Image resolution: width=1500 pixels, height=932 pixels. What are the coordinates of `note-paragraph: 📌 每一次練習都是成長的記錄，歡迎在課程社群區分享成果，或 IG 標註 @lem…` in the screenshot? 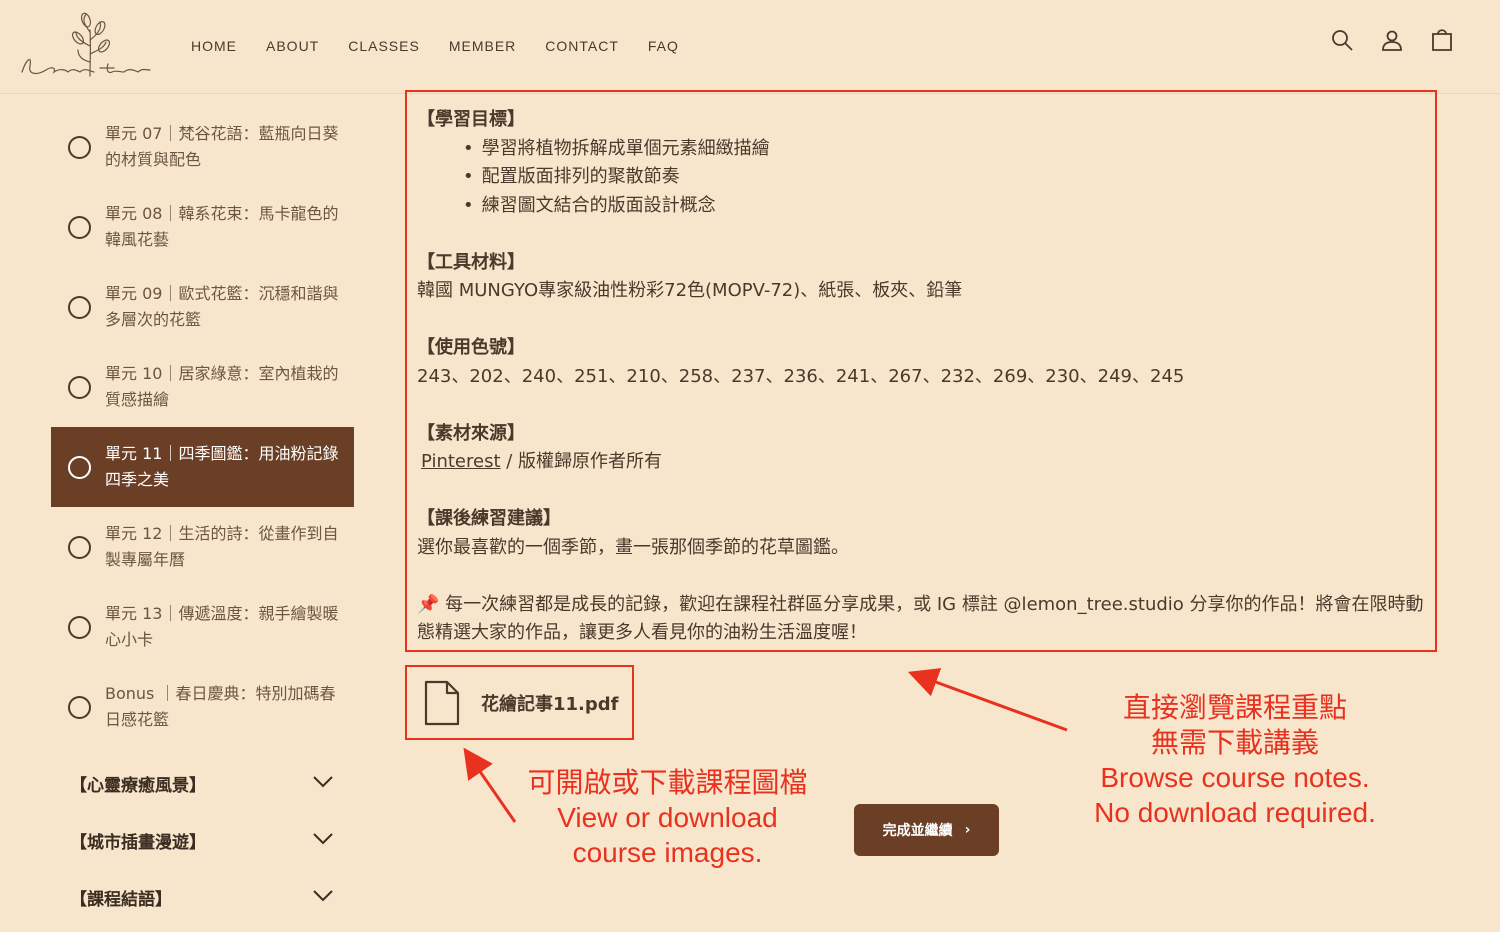 It's located at (926, 619).